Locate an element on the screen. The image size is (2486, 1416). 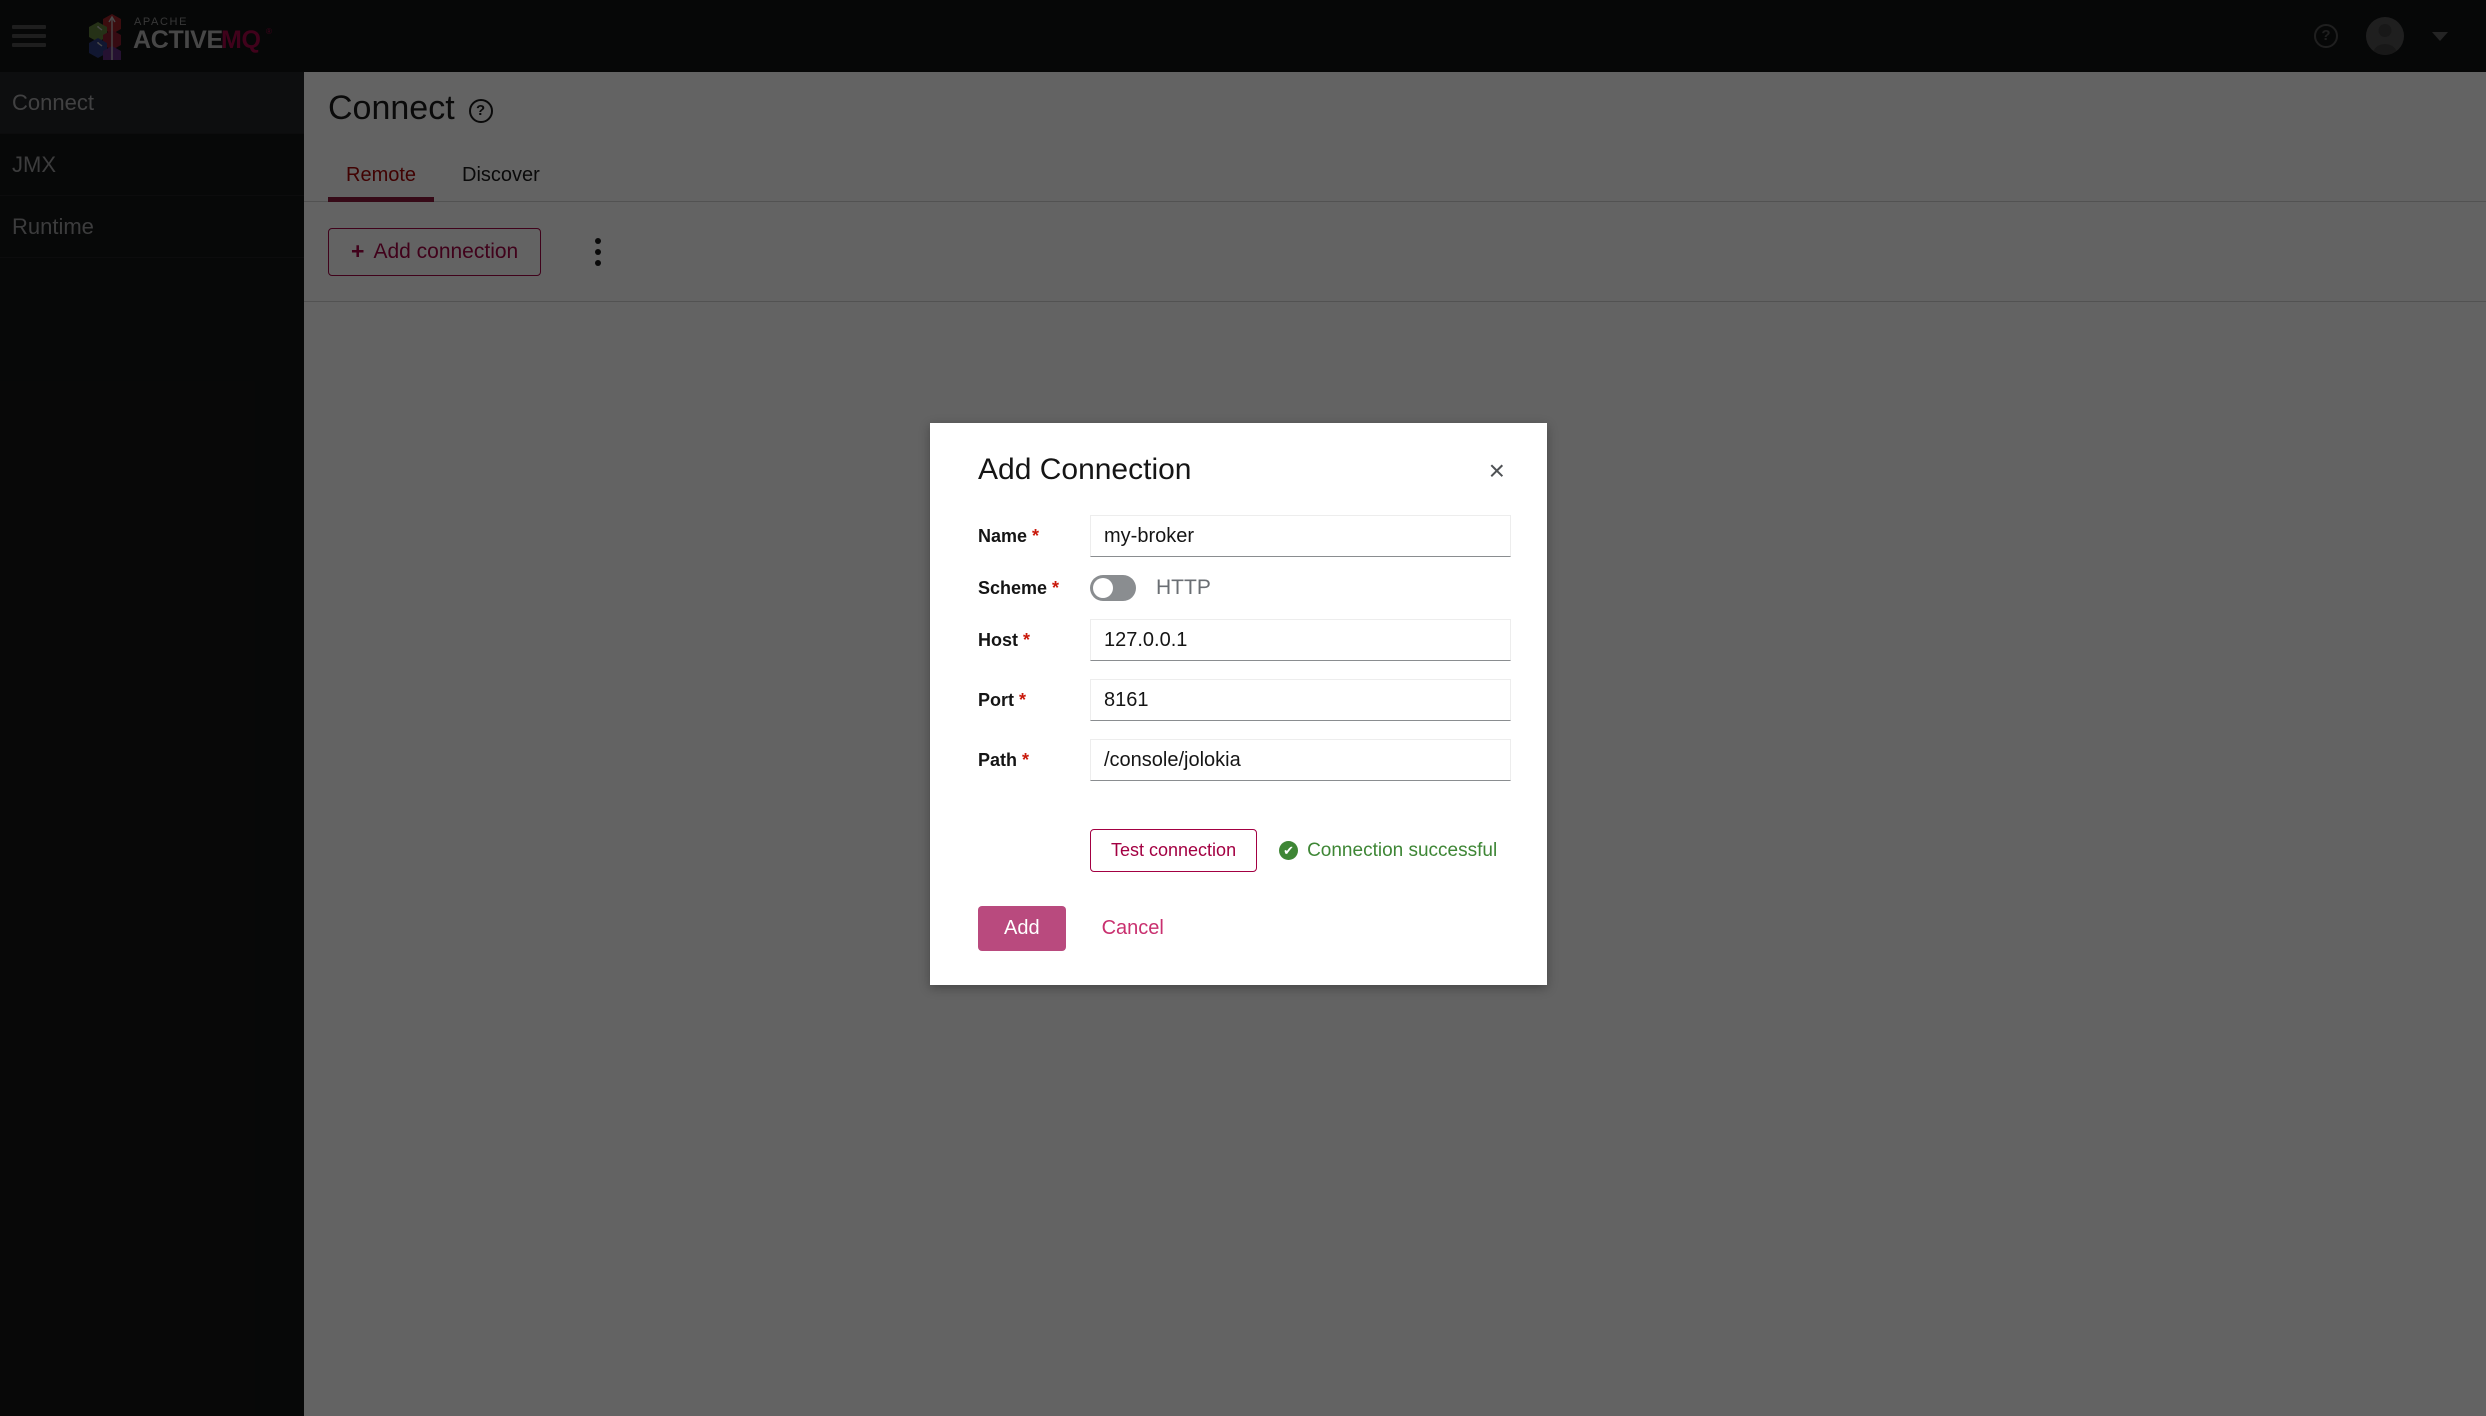
scheme-toggle is located at coordinates (1113, 588).